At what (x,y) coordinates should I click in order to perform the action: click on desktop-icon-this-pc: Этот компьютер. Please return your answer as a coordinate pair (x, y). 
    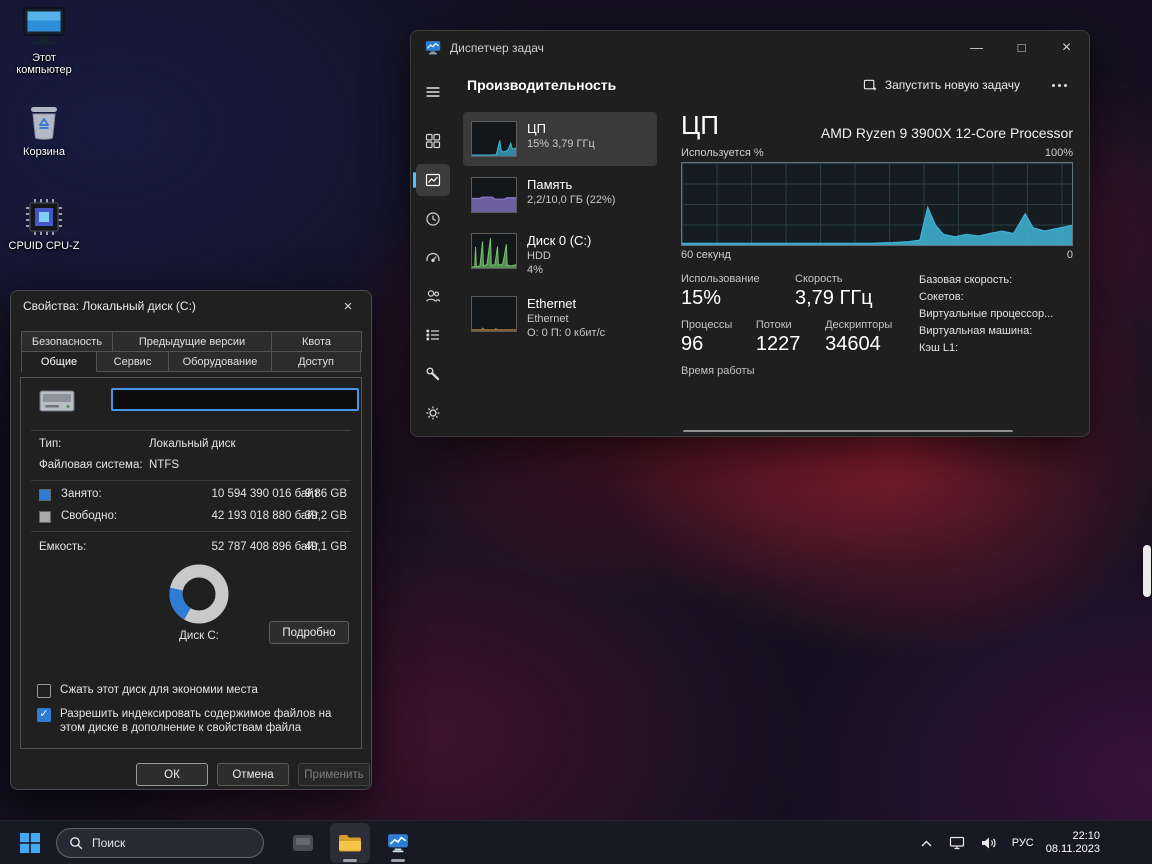
    Looking at the image, I should click on (44, 41).